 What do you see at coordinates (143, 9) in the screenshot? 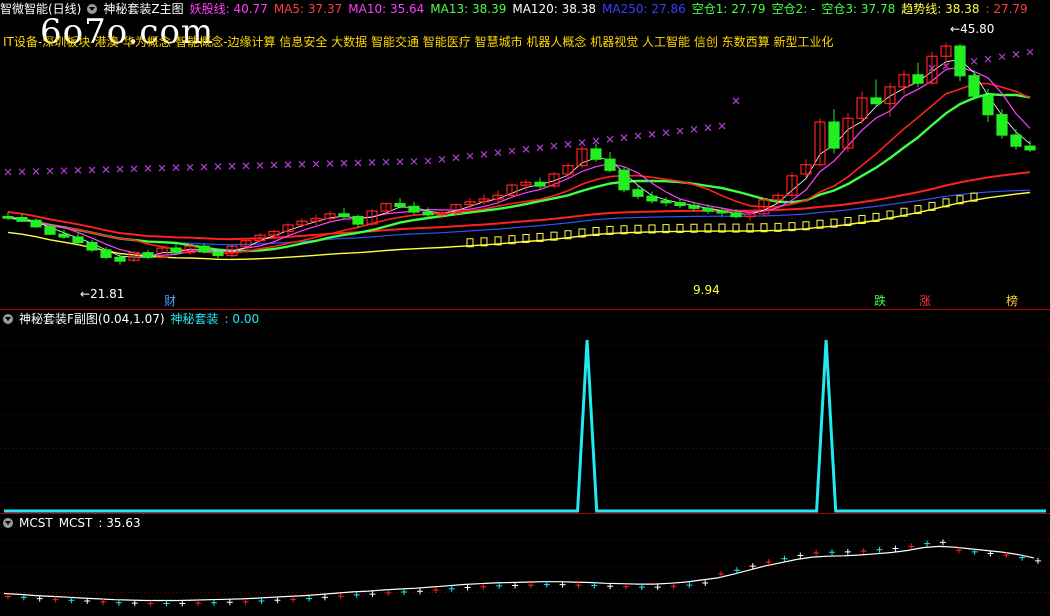
I see `main-indicator-name: 神秘套装Z主图` at bounding box center [143, 9].